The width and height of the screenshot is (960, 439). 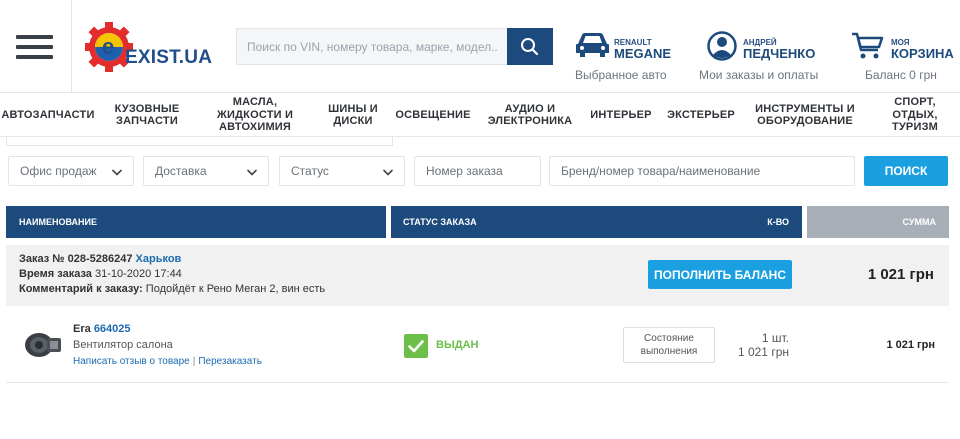 What do you see at coordinates (42, 259) in the screenshot?
I see `order-number-label: Заказ №` at bounding box center [42, 259].